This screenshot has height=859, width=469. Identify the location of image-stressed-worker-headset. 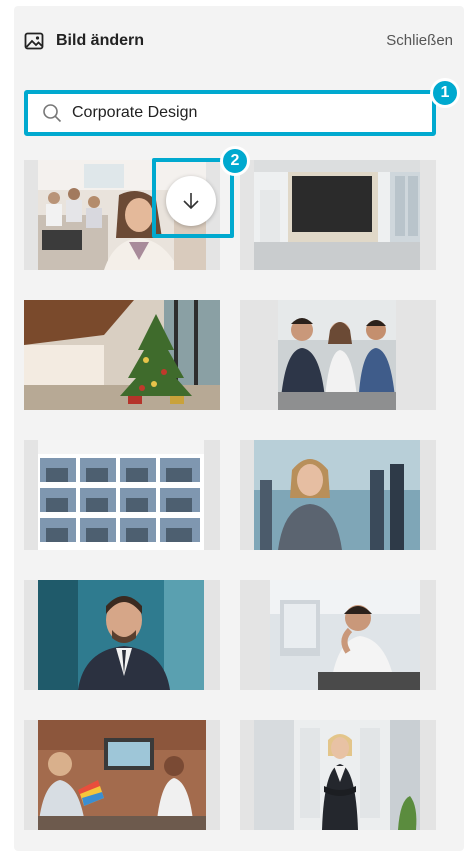
(338, 635).